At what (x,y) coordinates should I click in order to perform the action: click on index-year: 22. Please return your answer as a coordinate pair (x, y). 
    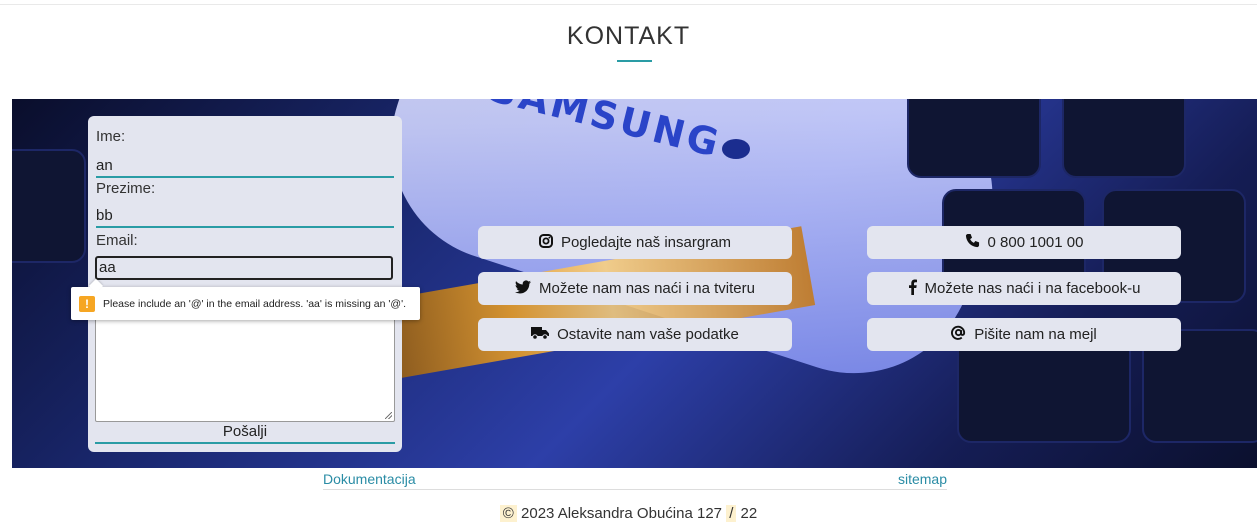
    Looking at the image, I should click on (749, 513).